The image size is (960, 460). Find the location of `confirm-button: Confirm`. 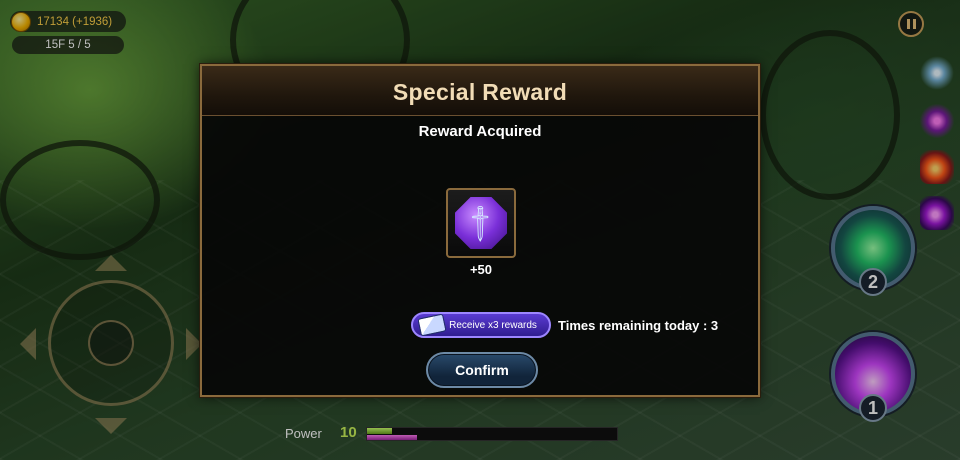

confirm-button: Confirm is located at coordinates (482, 370).